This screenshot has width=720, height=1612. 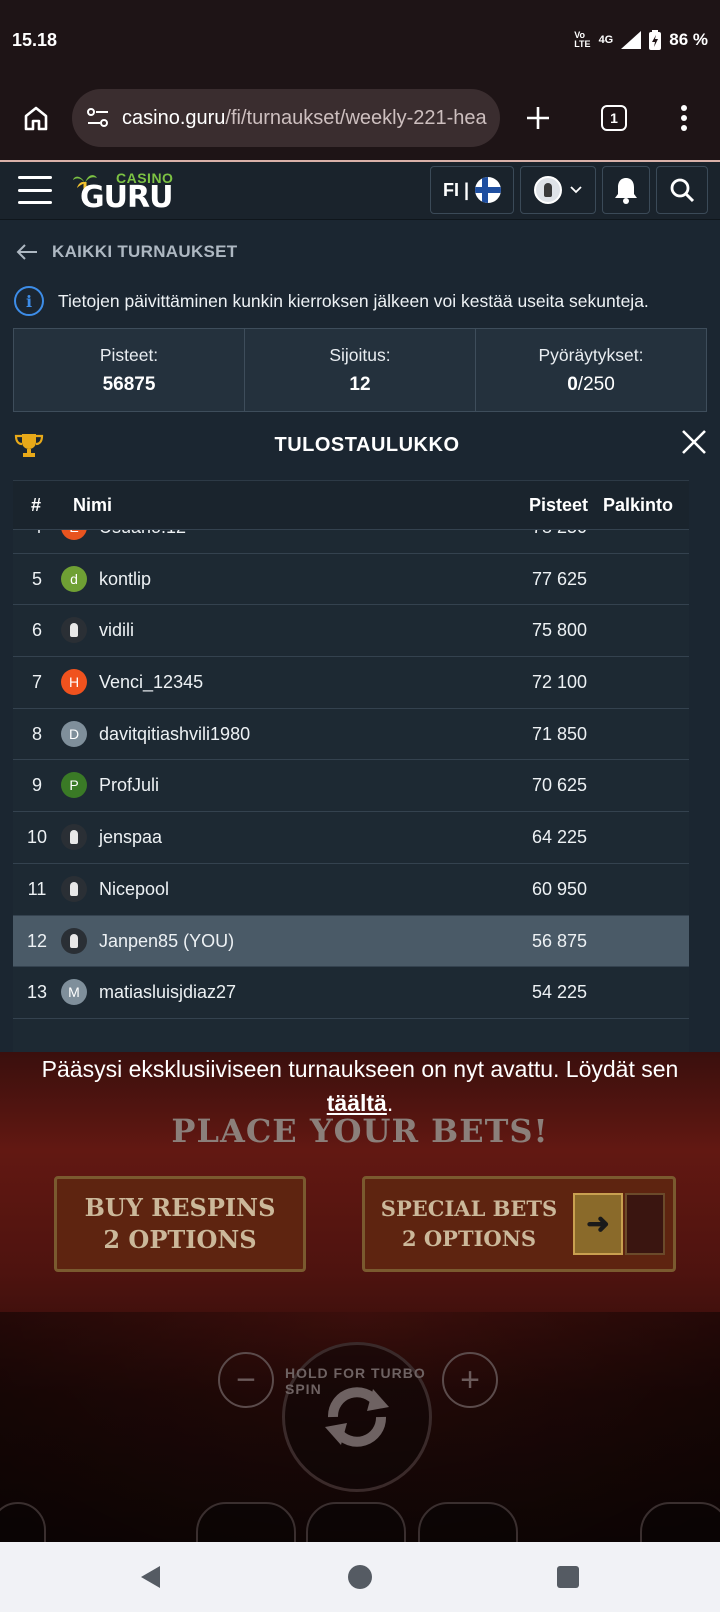 What do you see at coordinates (638, 504) in the screenshot?
I see `column-prize: Palkinto` at bounding box center [638, 504].